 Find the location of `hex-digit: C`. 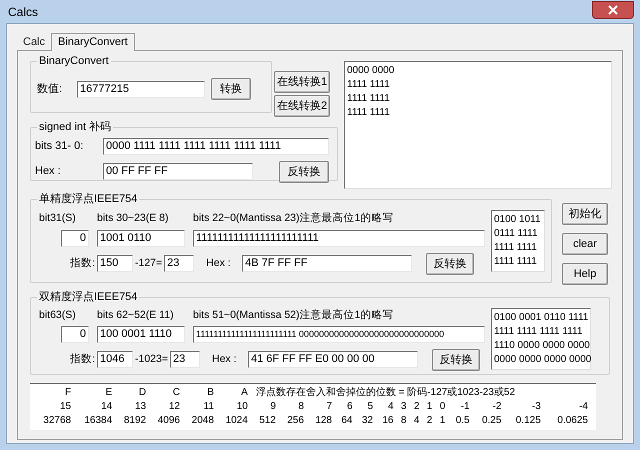

hex-digit: C is located at coordinates (176, 392).